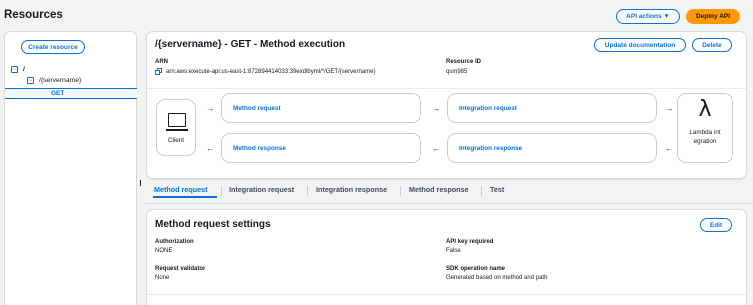 This screenshot has width=753, height=305. What do you see at coordinates (140, 183) in the screenshot?
I see `panel-resize-handle` at bounding box center [140, 183].